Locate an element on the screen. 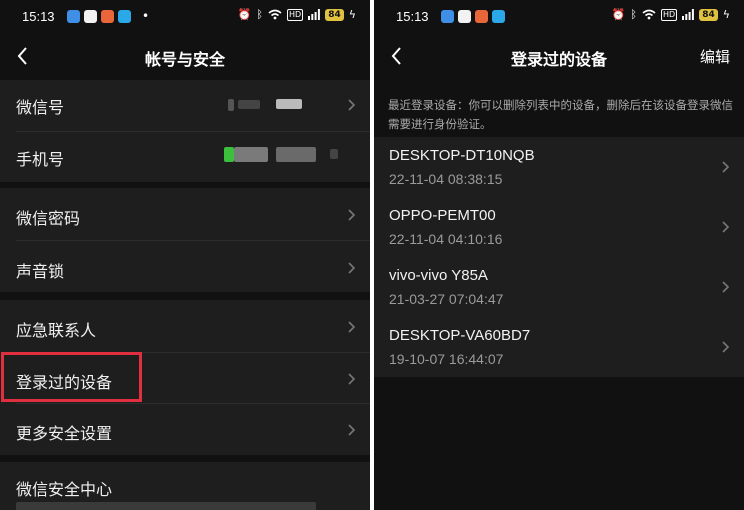 This screenshot has height=510, width=744. row-label: 声音锁 is located at coordinates (40, 271).